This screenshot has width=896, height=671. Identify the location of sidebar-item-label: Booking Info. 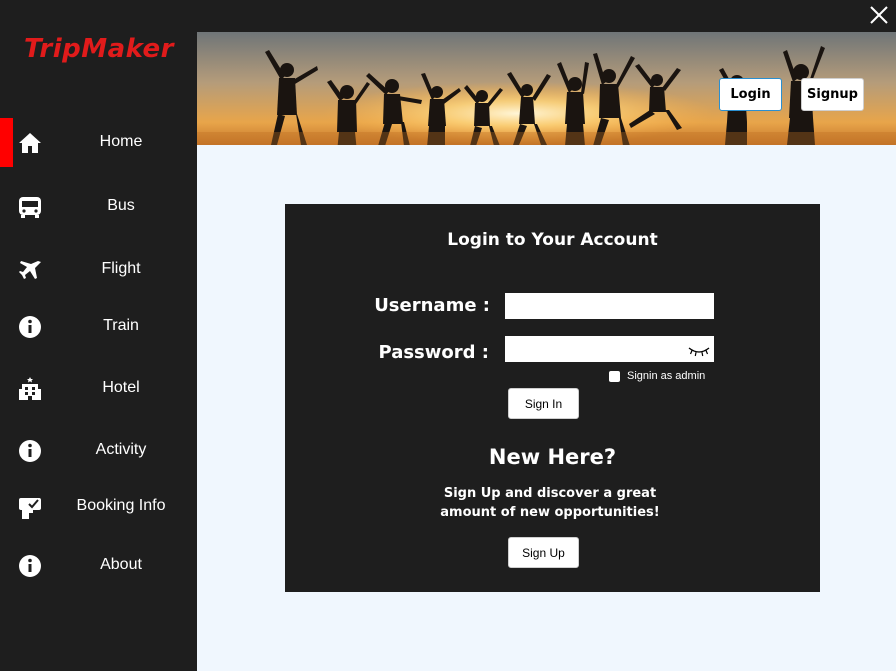
(121, 505).